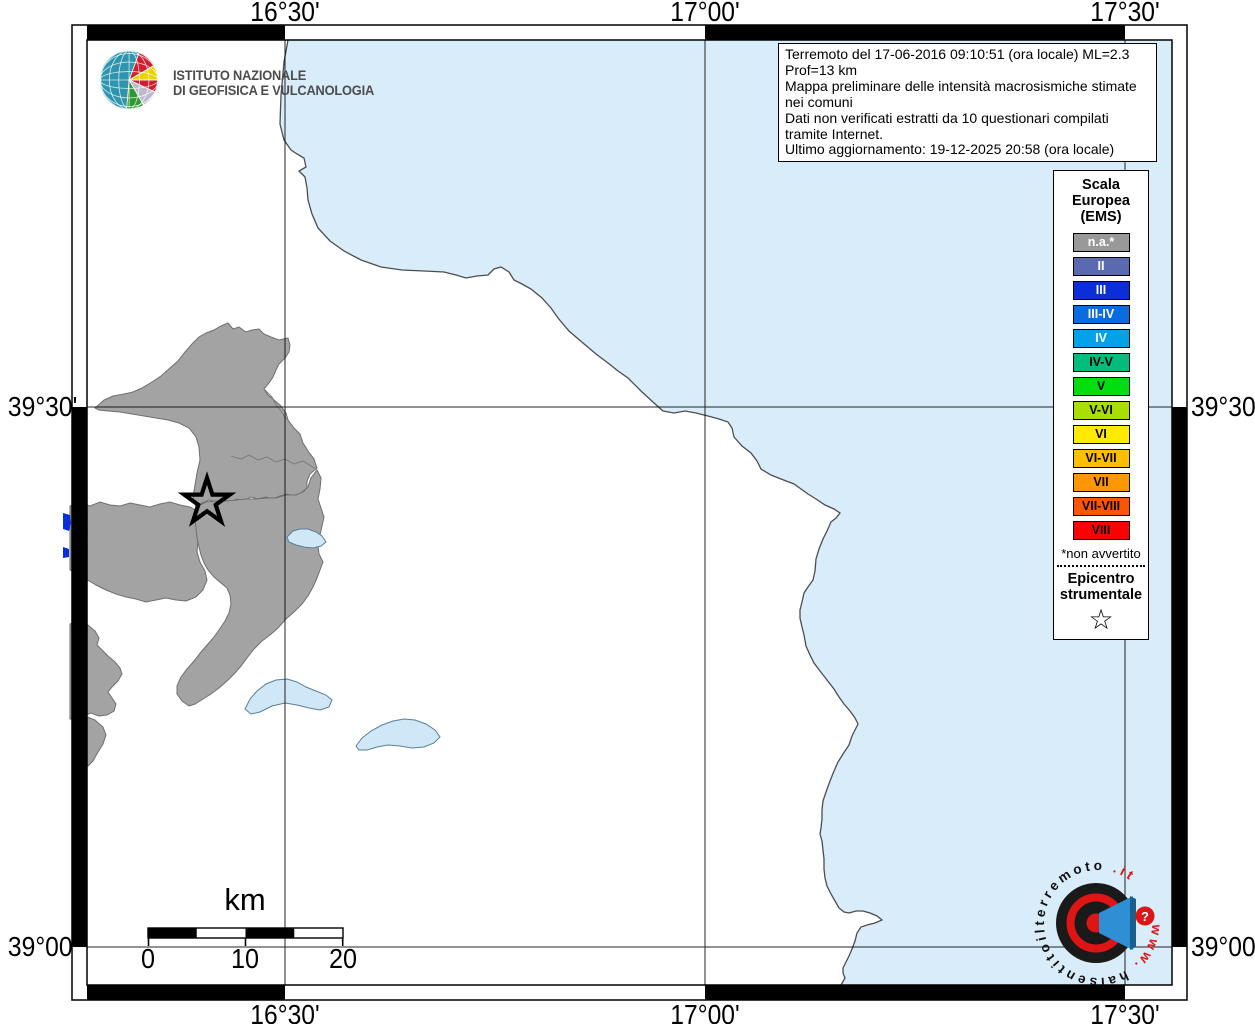  What do you see at coordinates (705, 1011) in the screenshot?
I see `axis-label-bottom-2: 17°00'` at bounding box center [705, 1011].